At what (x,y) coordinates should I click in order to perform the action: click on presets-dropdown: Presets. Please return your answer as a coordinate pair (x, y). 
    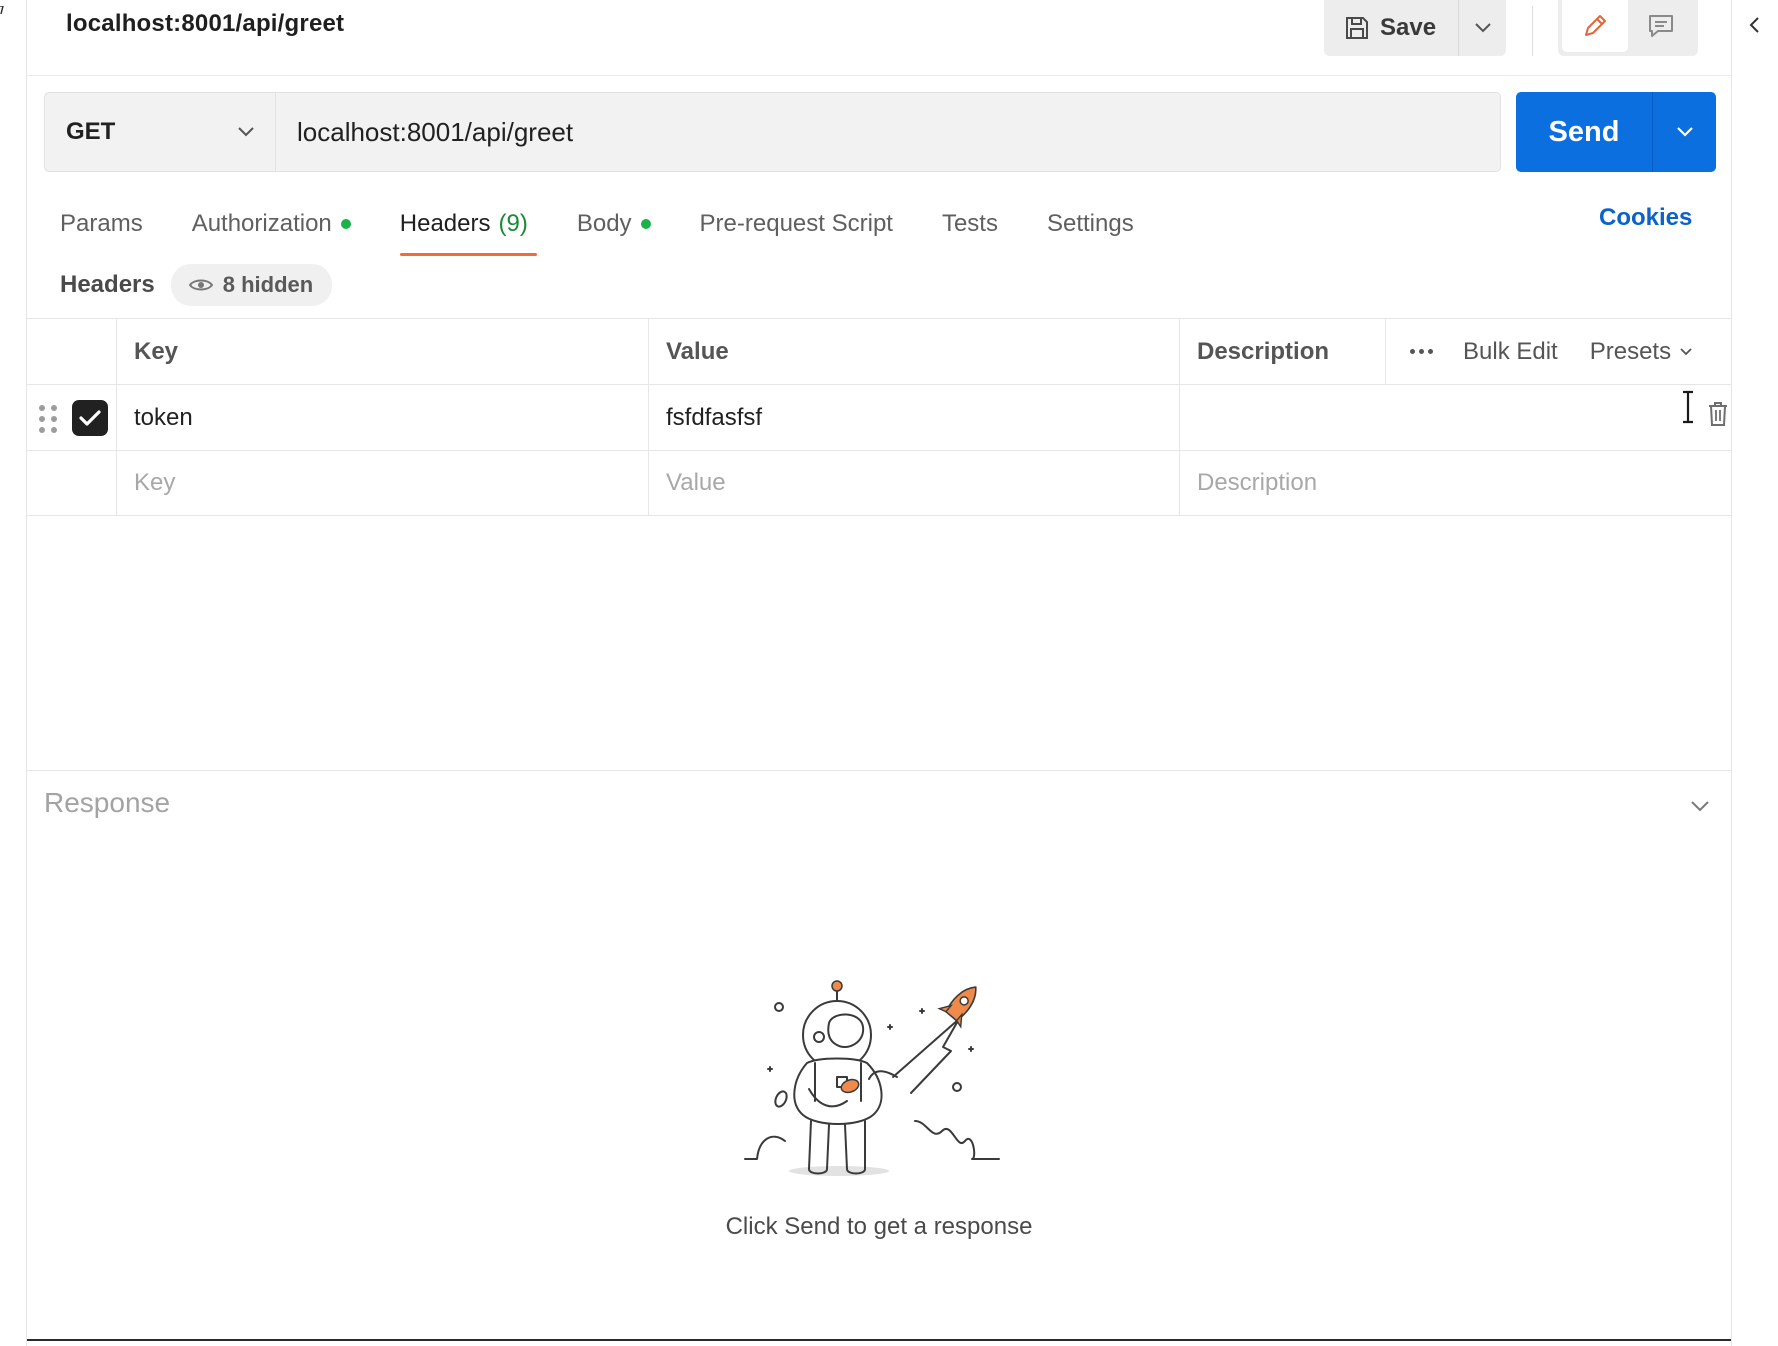
    Looking at the image, I should click on (1641, 352).